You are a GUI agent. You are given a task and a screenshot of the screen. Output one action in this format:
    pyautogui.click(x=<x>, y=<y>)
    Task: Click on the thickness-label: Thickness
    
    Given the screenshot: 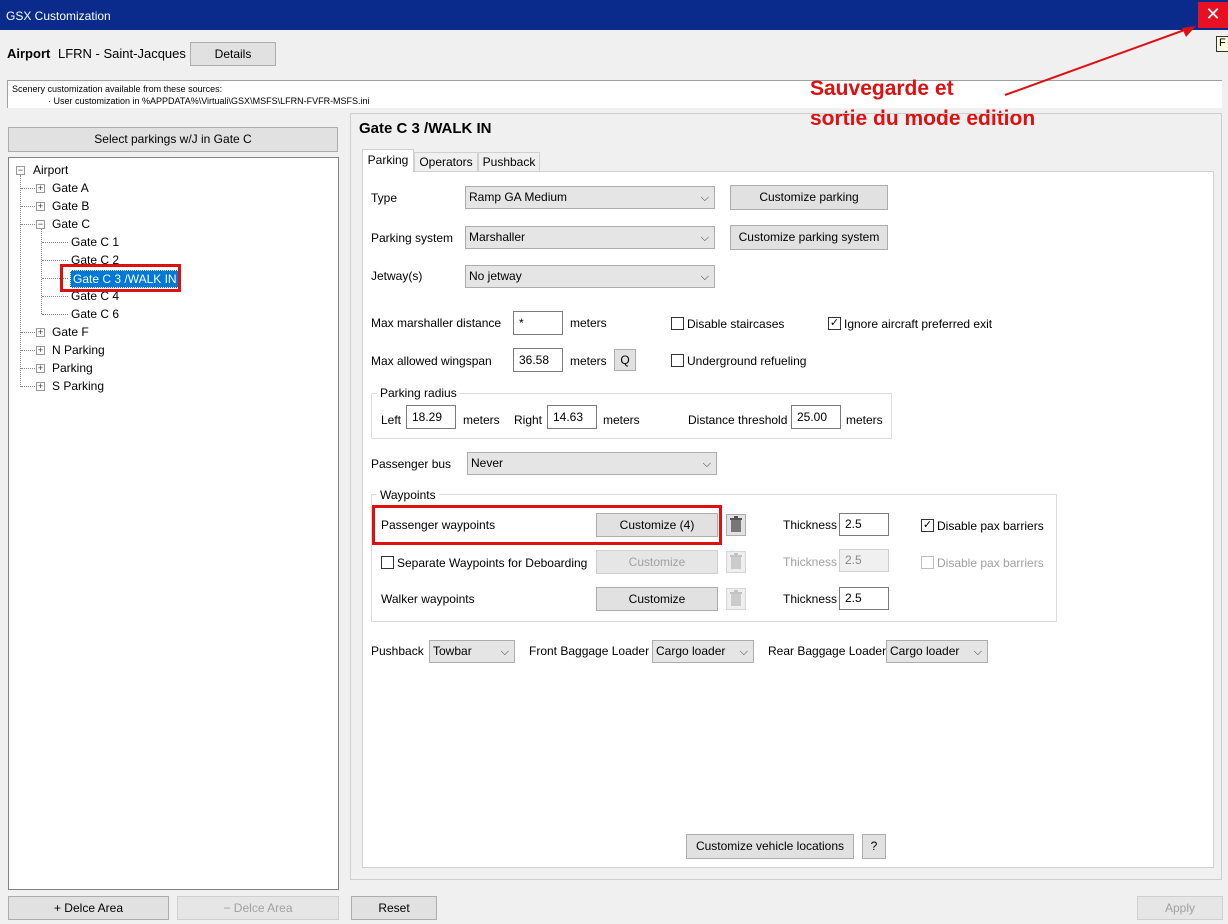 What is the action you would take?
    pyautogui.click(x=810, y=525)
    